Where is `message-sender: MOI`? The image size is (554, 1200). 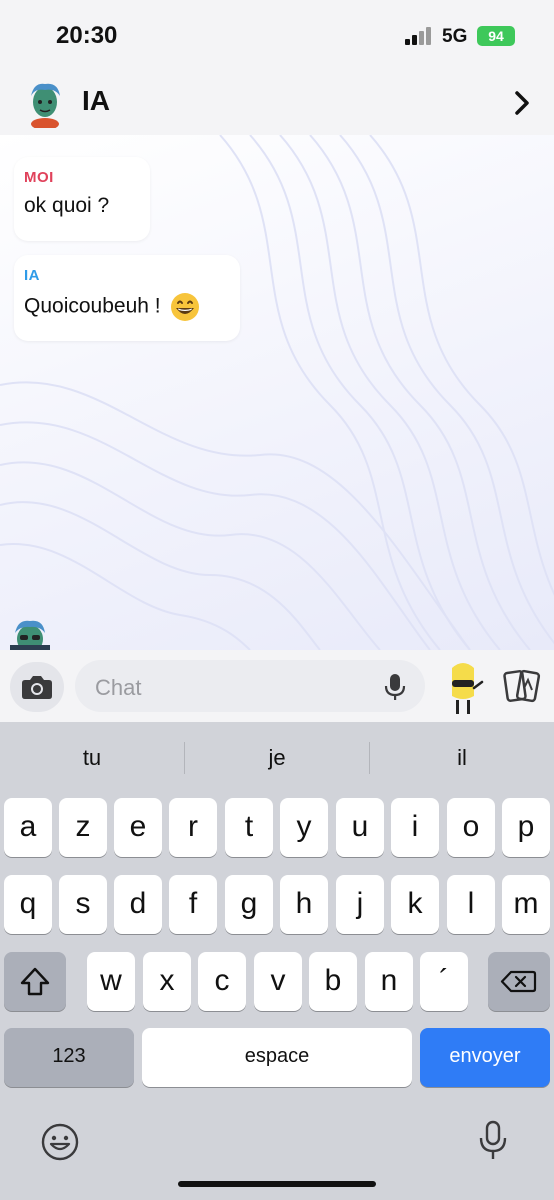 message-sender: MOI is located at coordinates (39, 177).